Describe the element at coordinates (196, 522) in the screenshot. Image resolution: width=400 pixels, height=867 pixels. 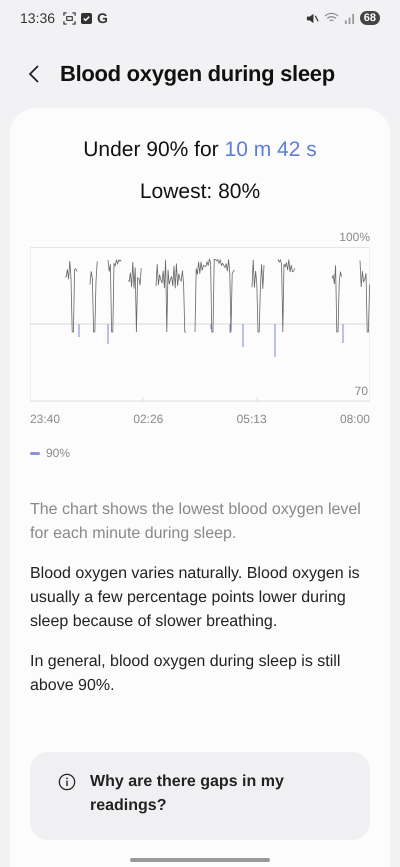
I see `chart-caption: The chart shows the lowest blood oxygen level for each minute during sleep.` at that location.